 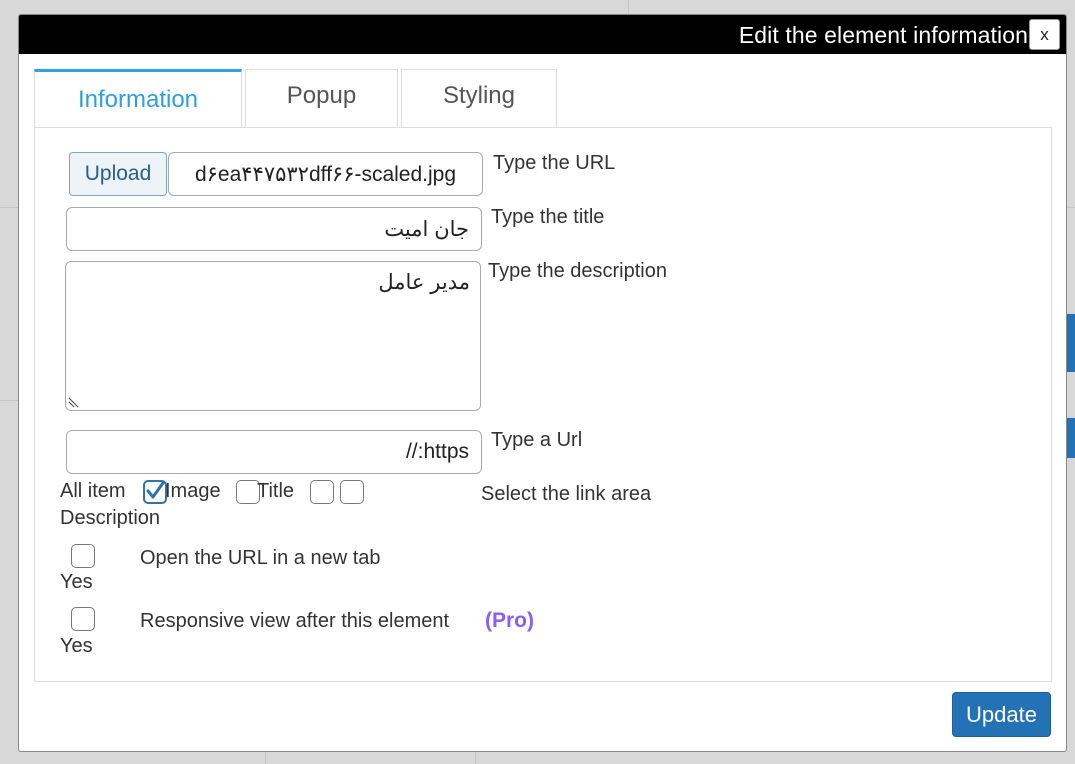 I want to click on pro-badge: (Pro), so click(x=509, y=621).